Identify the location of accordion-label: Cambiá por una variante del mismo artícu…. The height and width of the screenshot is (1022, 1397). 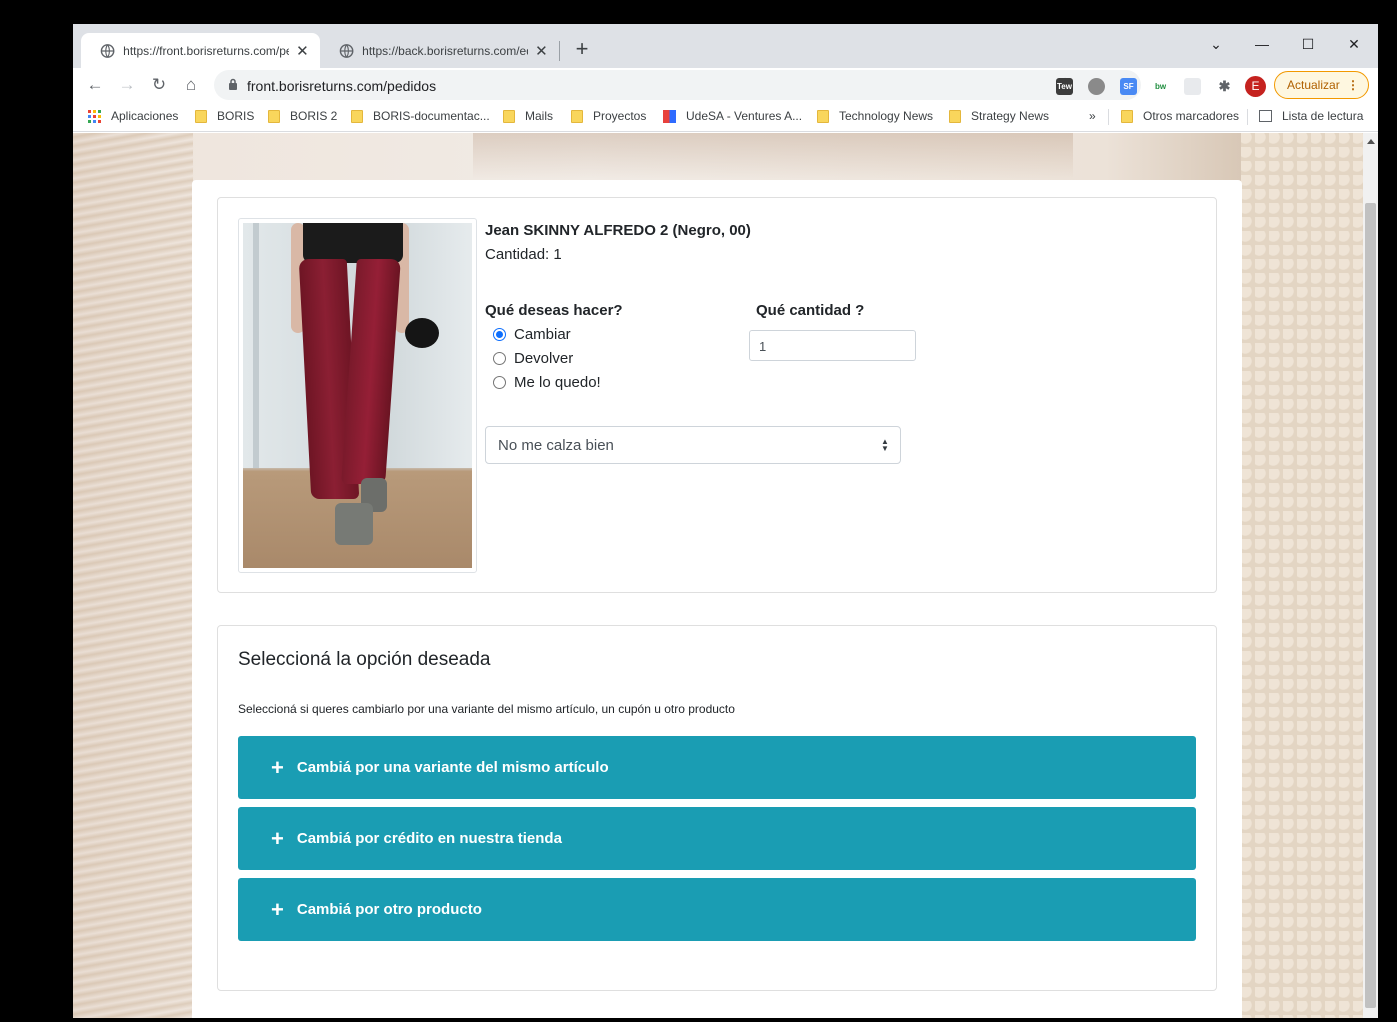
(452, 767).